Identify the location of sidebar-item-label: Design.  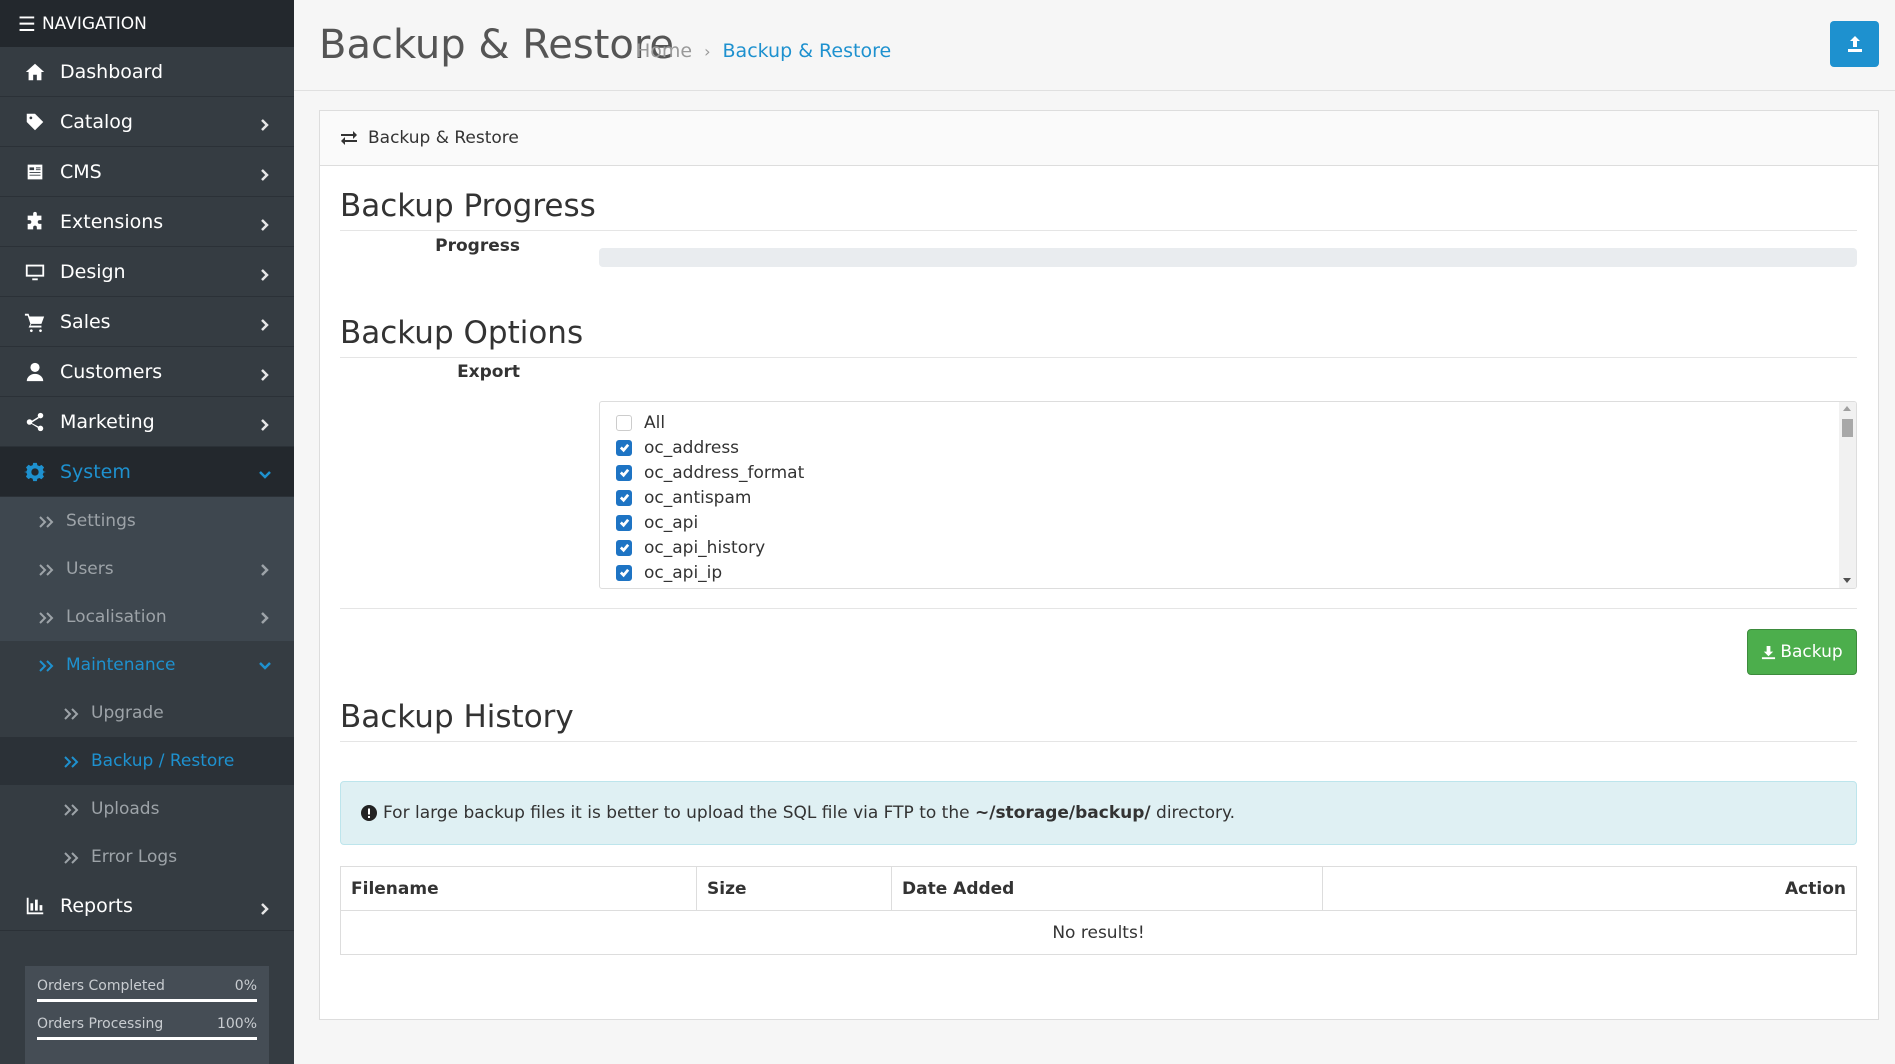
(93, 271).